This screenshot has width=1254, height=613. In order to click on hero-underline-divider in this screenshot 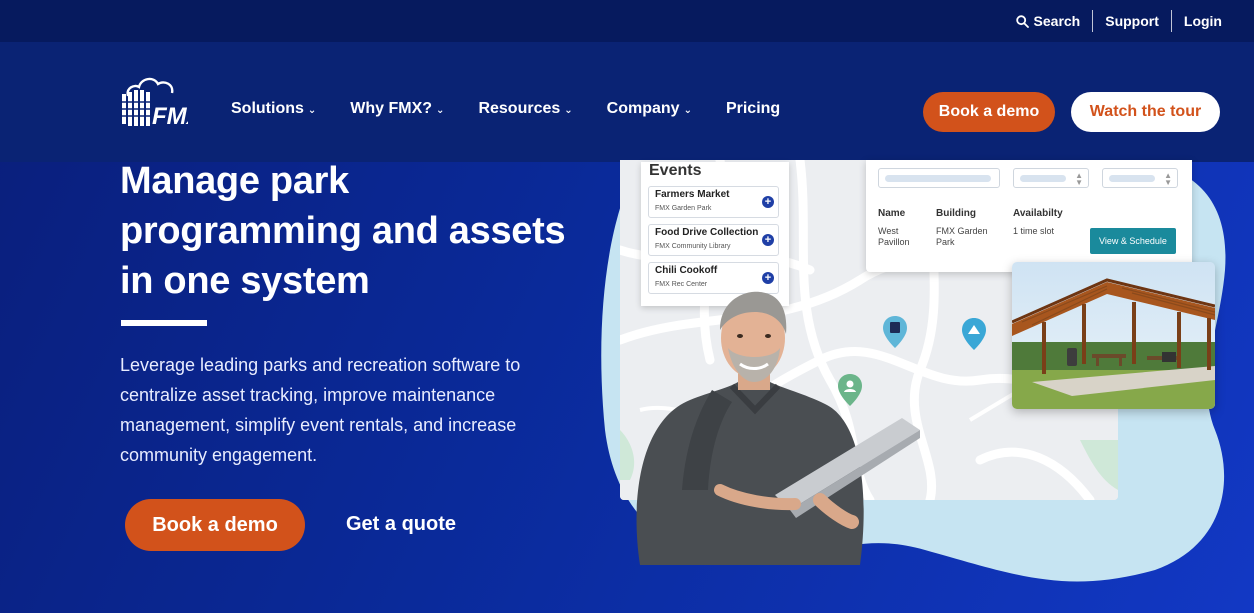, I will do `click(164, 323)`.